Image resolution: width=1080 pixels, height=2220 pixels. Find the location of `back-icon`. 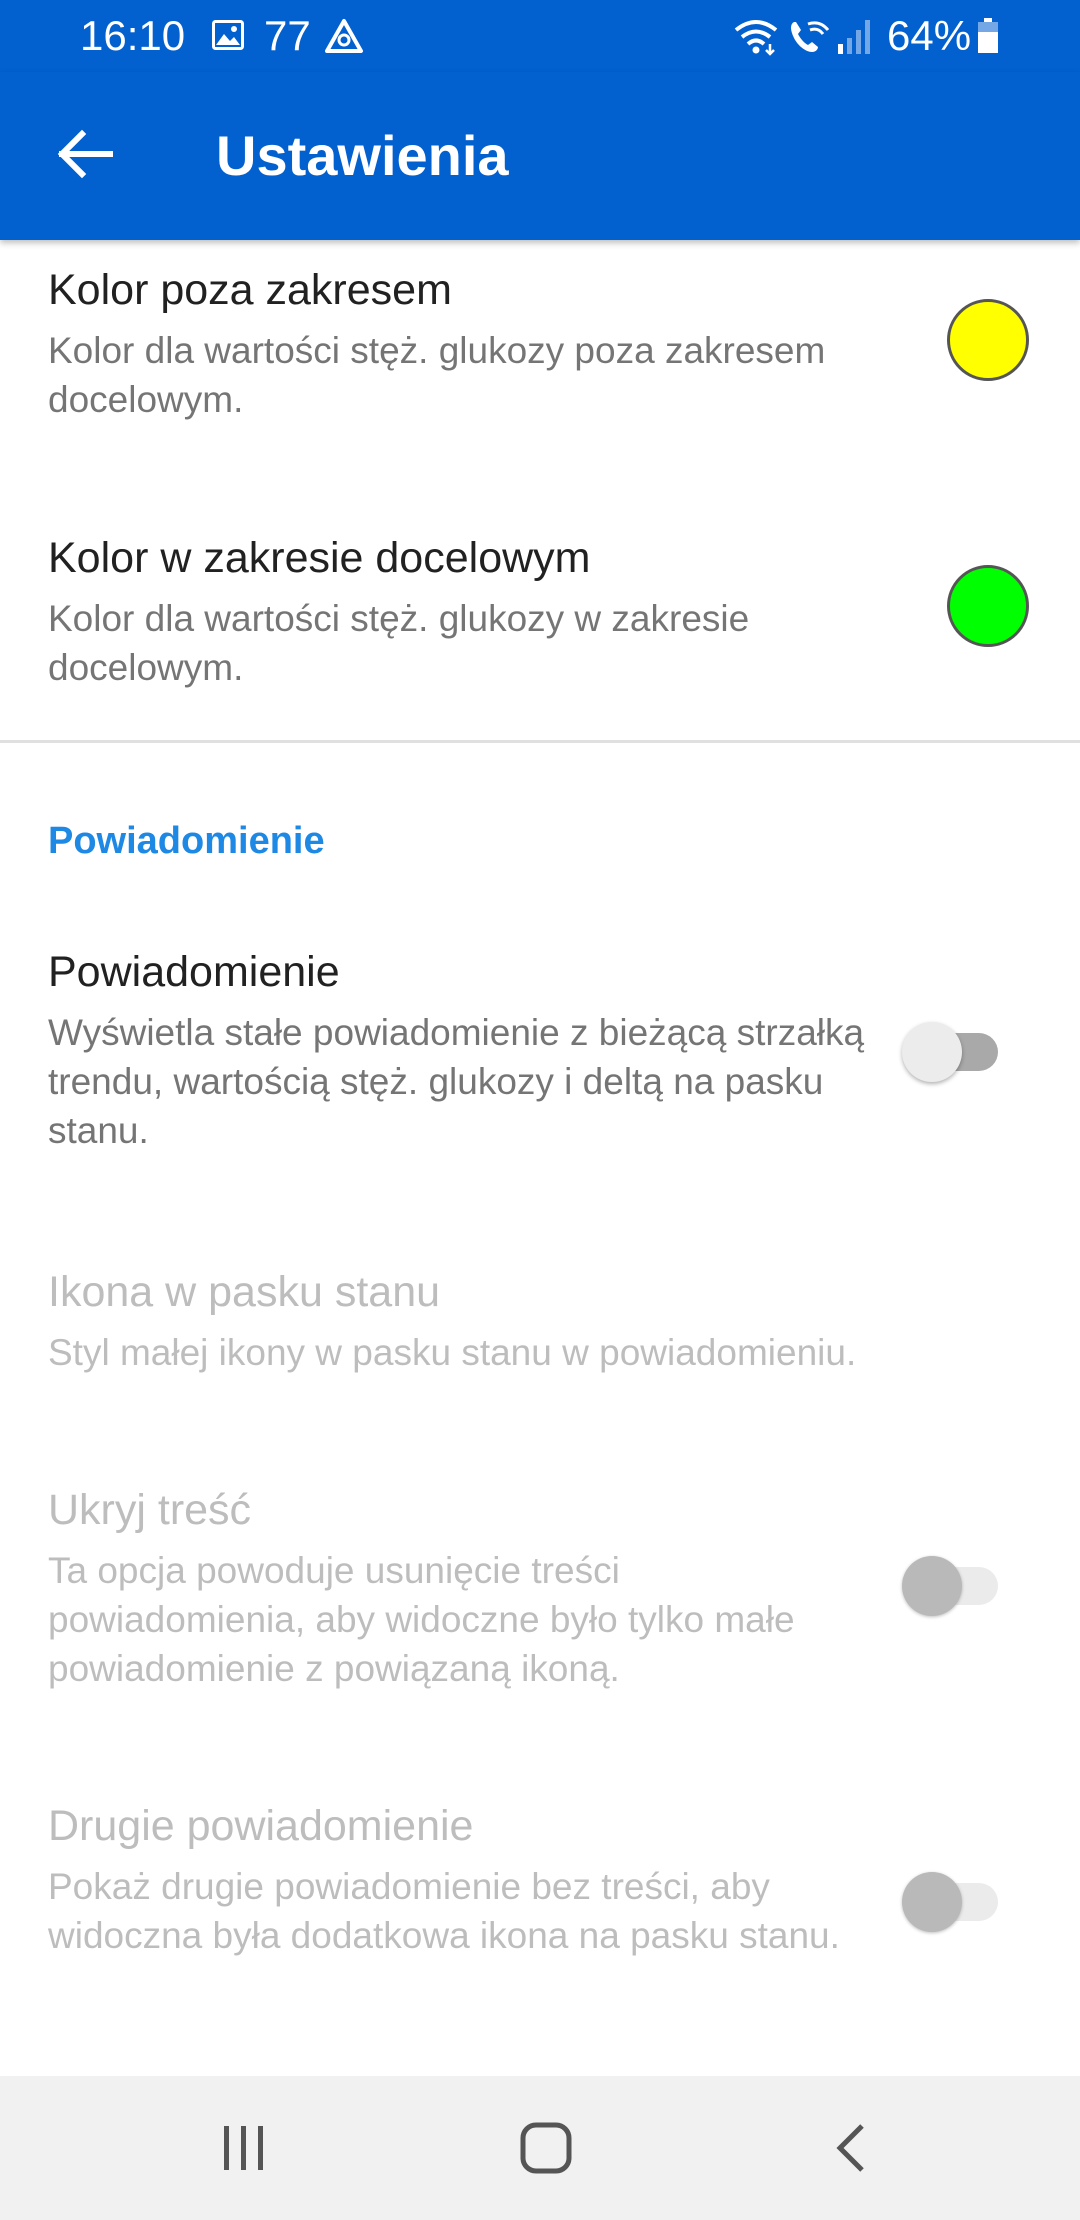

back-icon is located at coordinates (852, 2148).